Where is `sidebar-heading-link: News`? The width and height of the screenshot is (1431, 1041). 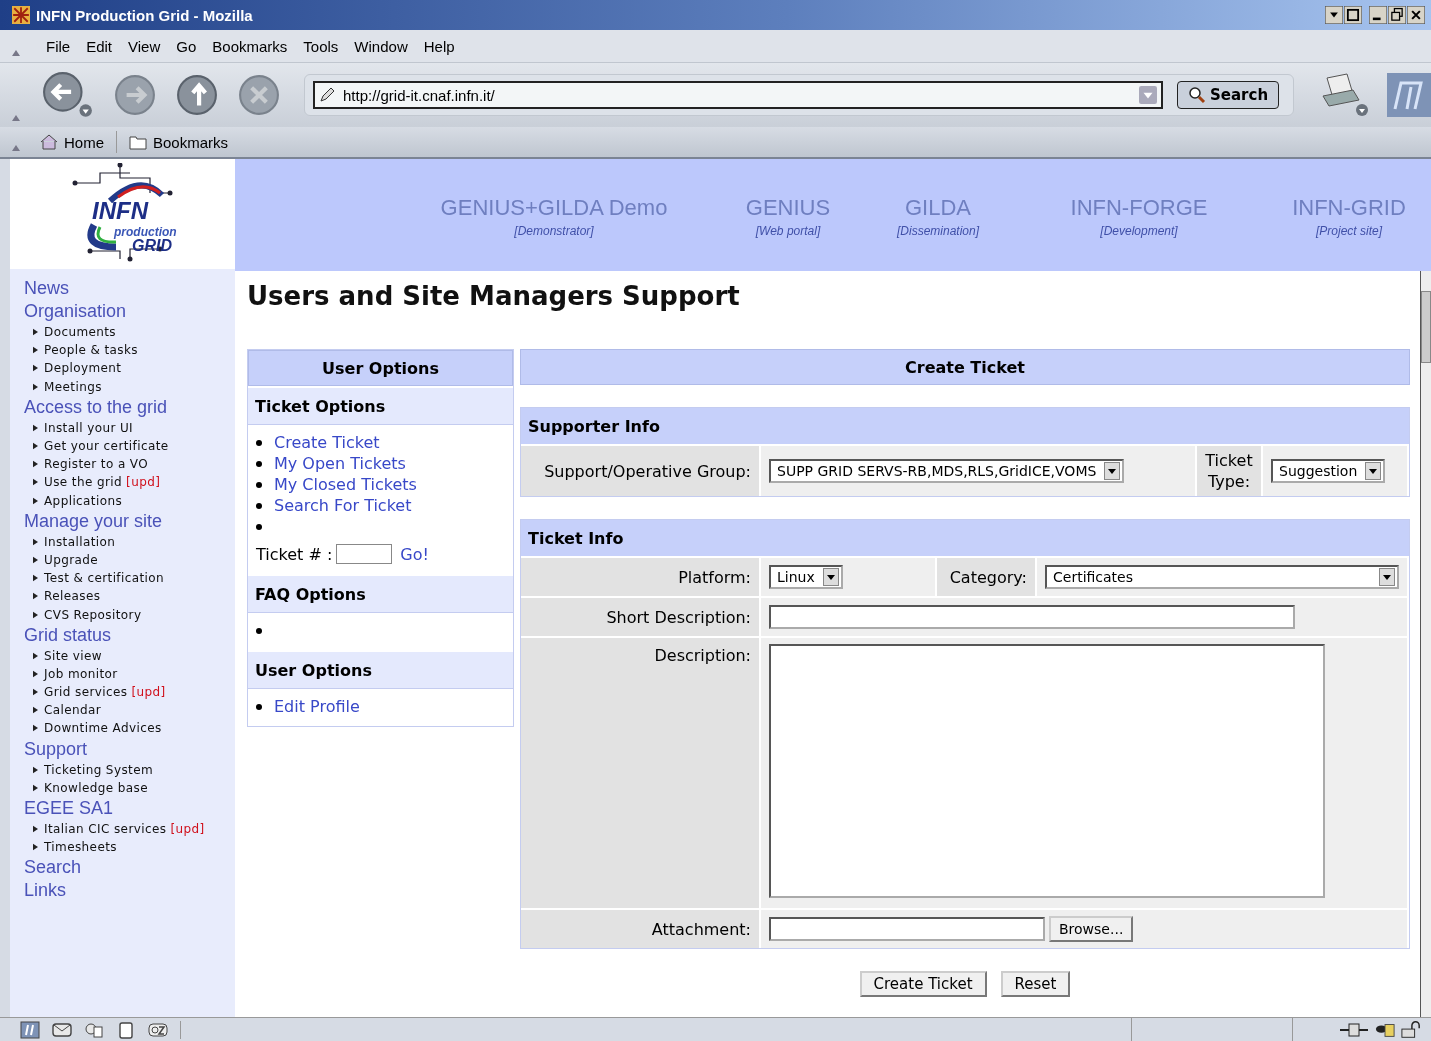 sidebar-heading-link: News is located at coordinates (46, 288).